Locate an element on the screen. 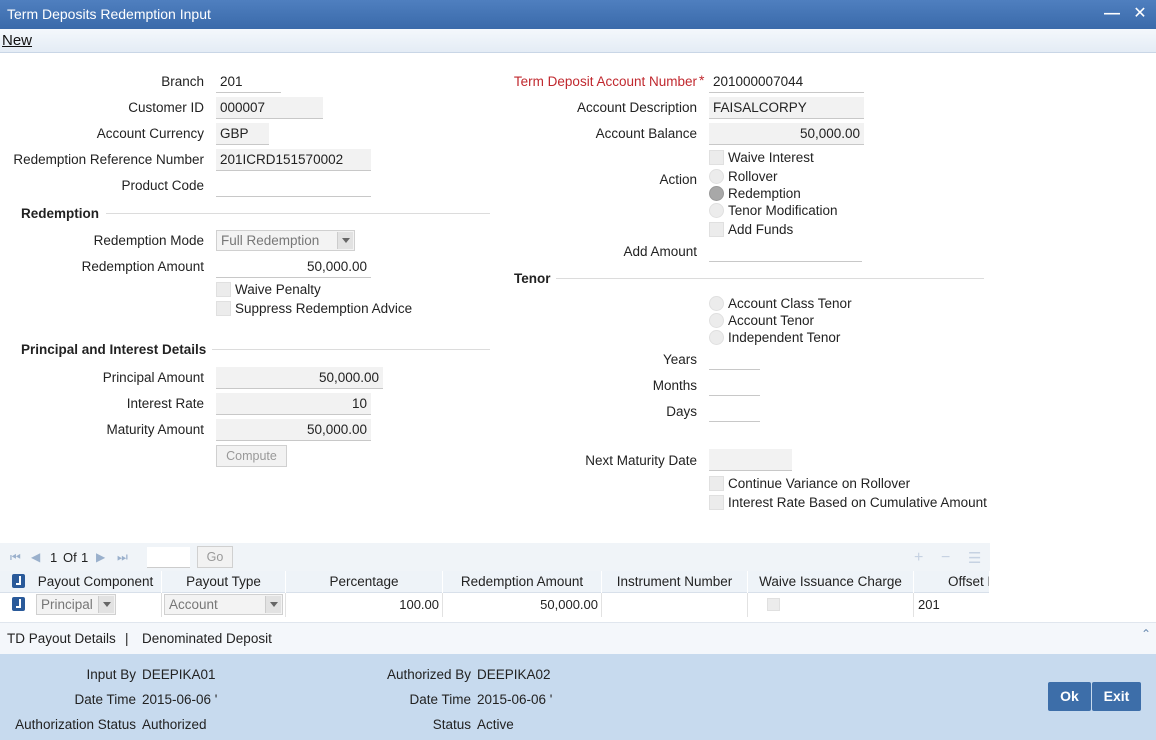 This screenshot has height=740, width=1156. new-link: New is located at coordinates (17, 40).